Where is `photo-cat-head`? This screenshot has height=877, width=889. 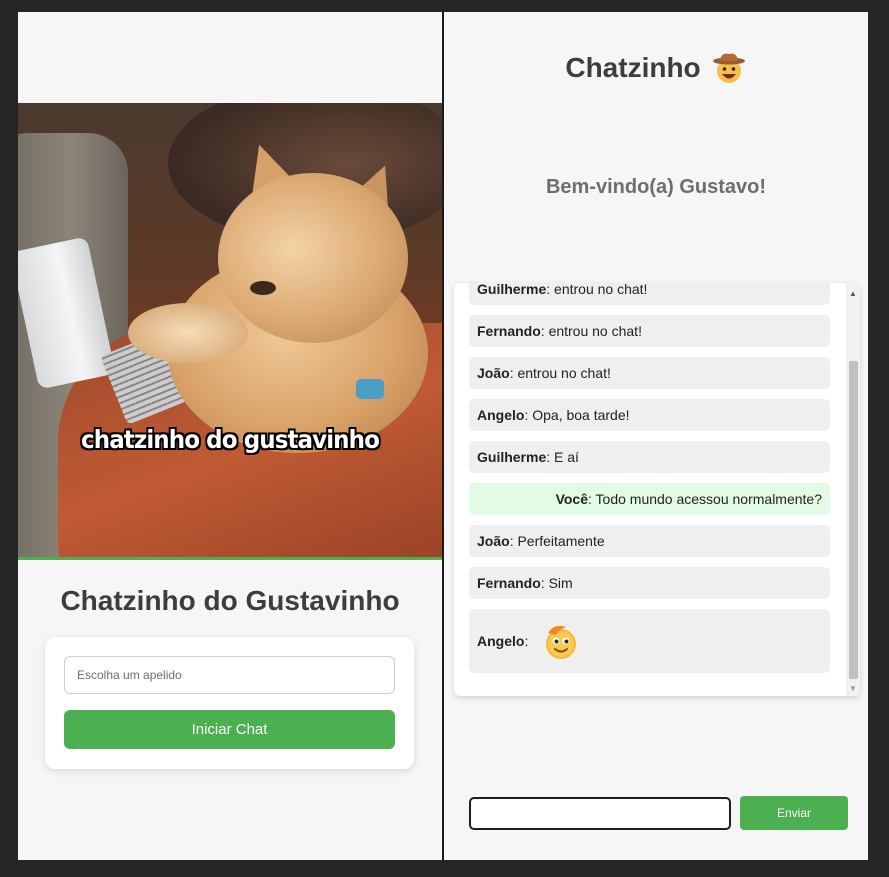
photo-cat-head is located at coordinates (313, 258).